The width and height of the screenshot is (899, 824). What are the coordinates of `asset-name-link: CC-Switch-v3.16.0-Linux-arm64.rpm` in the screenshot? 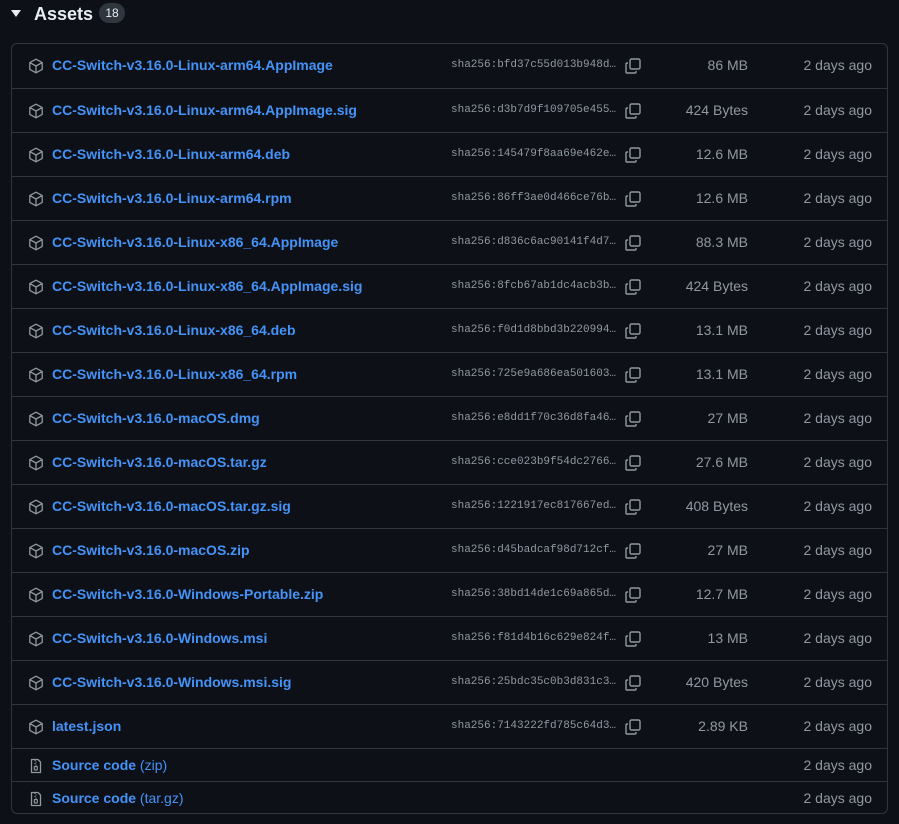 It's located at (172, 198).